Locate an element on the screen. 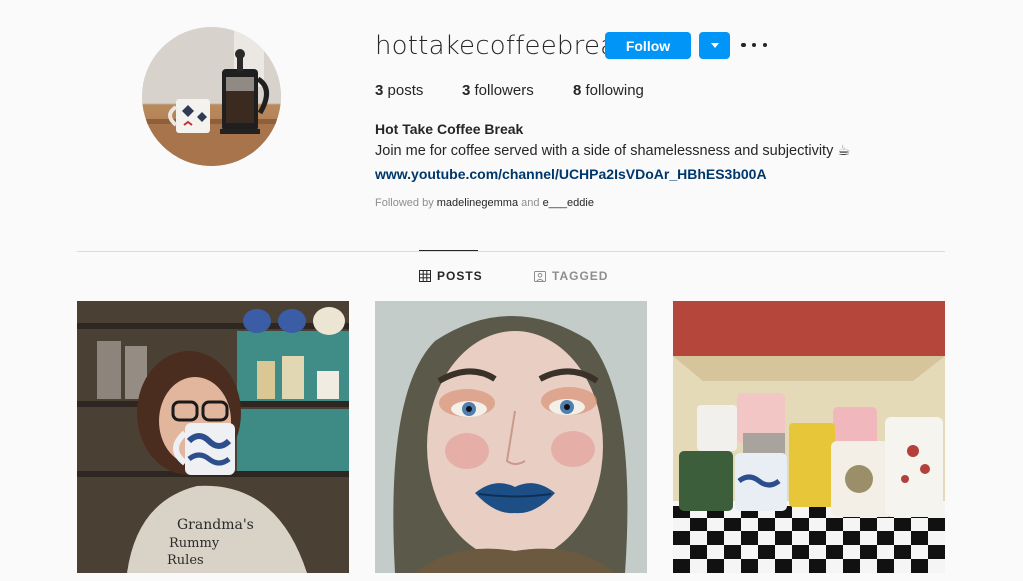 This screenshot has width=1023, height=581. shirt-text: Grandma's is located at coordinates (215, 525).